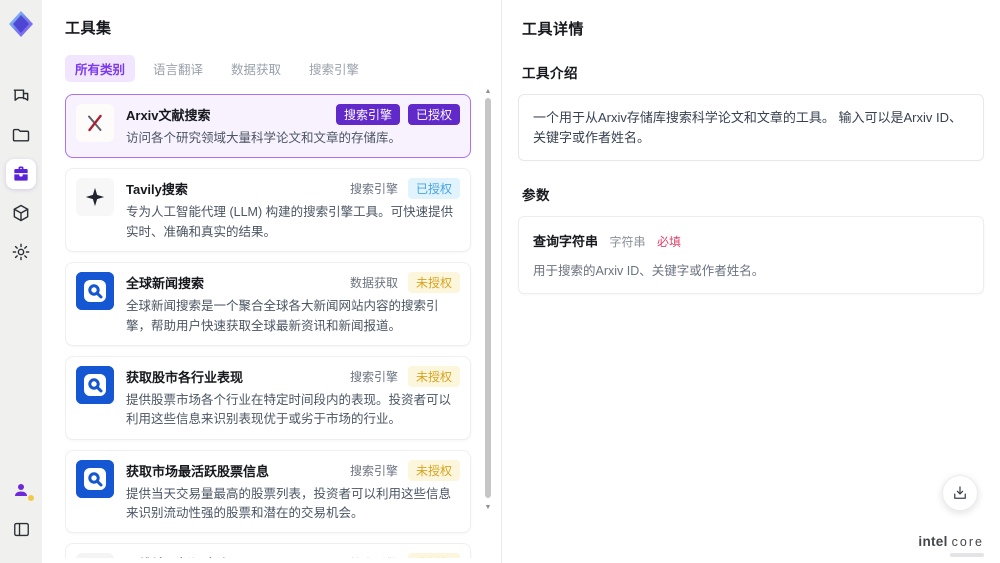 The image size is (1000, 563). What do you see at coordinates (21, 135) in the screenshot?
I see `sidebar-item-1-folder-icon` at bounding box center [21, 135].